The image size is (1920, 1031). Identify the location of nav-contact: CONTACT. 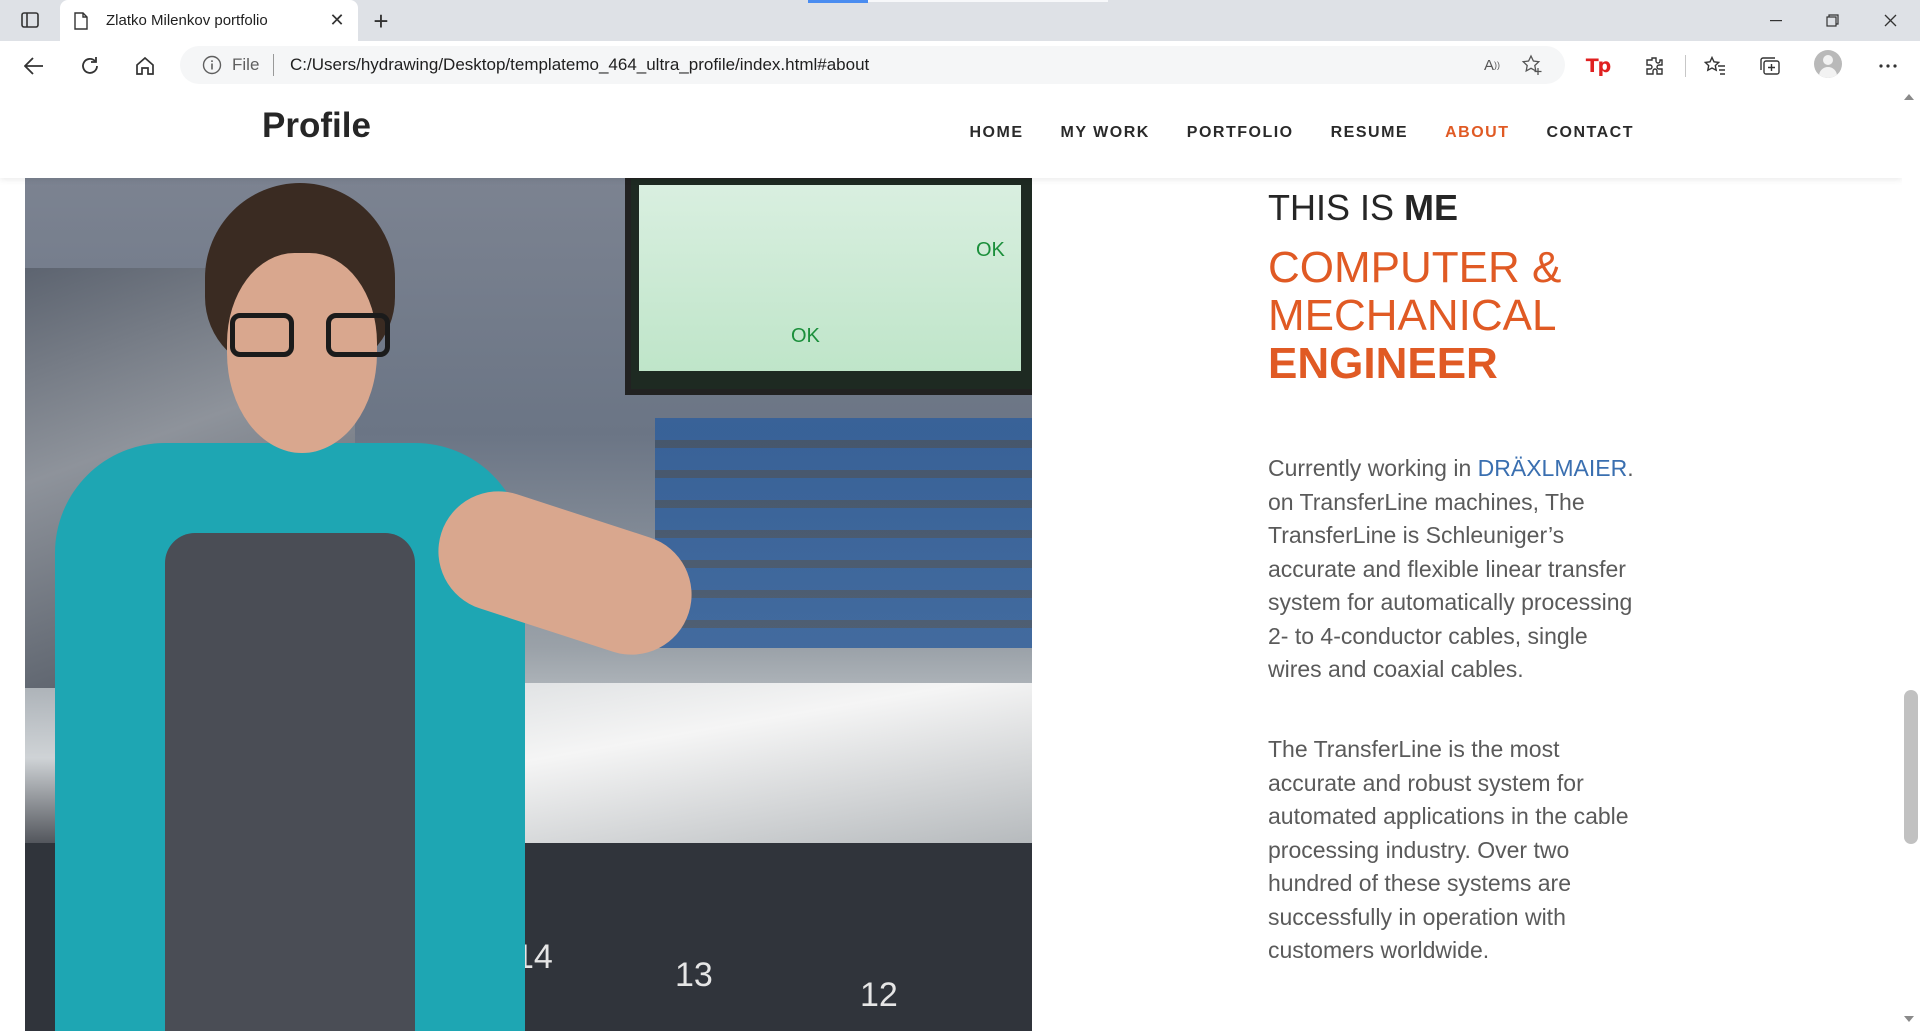
(1590, 133).